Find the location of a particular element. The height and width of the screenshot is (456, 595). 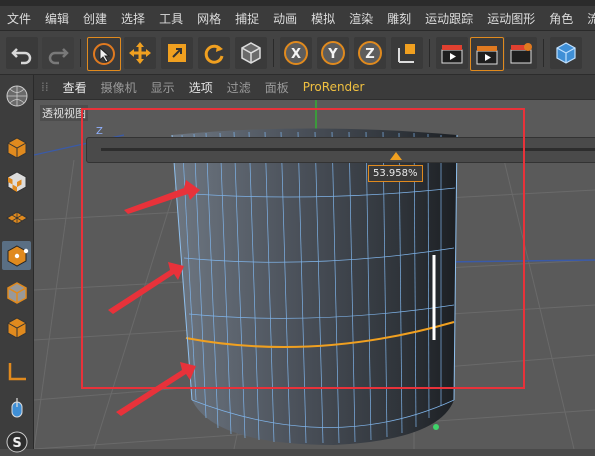

model-cube-icon is located at coordinates (16, 147).